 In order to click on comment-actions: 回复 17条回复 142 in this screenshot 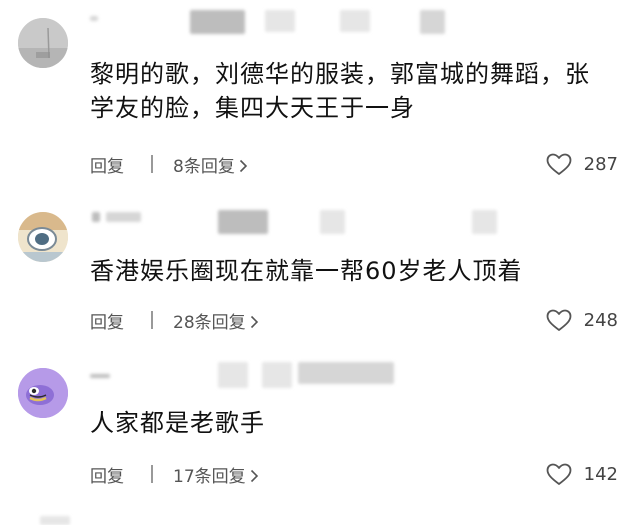, I will do `click(354, 475)`.